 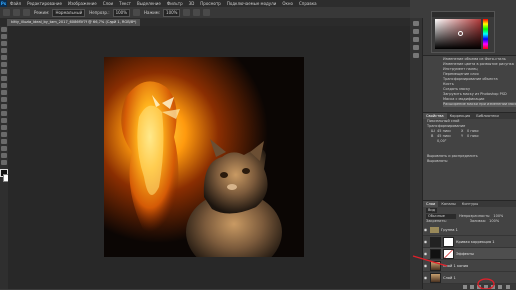 What do you see at coordinates (3, 3) in the screenshot?
I see `photoshop-logo: Ps` at bounding box center [3, 3].